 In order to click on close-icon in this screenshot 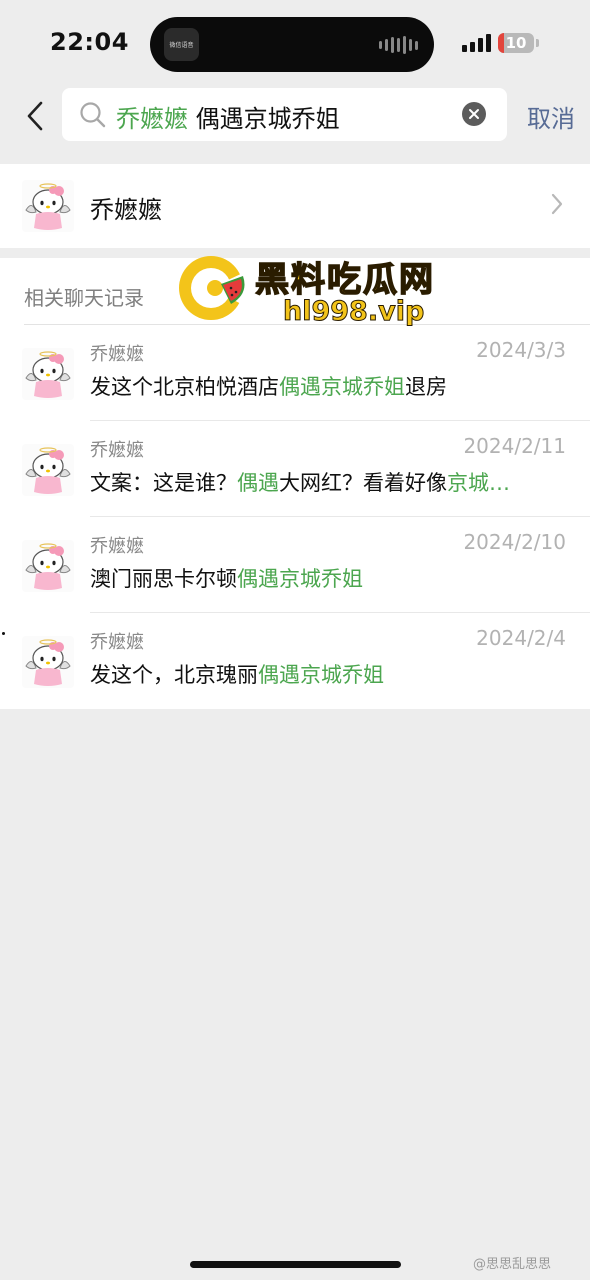, I will do `click(474, 114)`.